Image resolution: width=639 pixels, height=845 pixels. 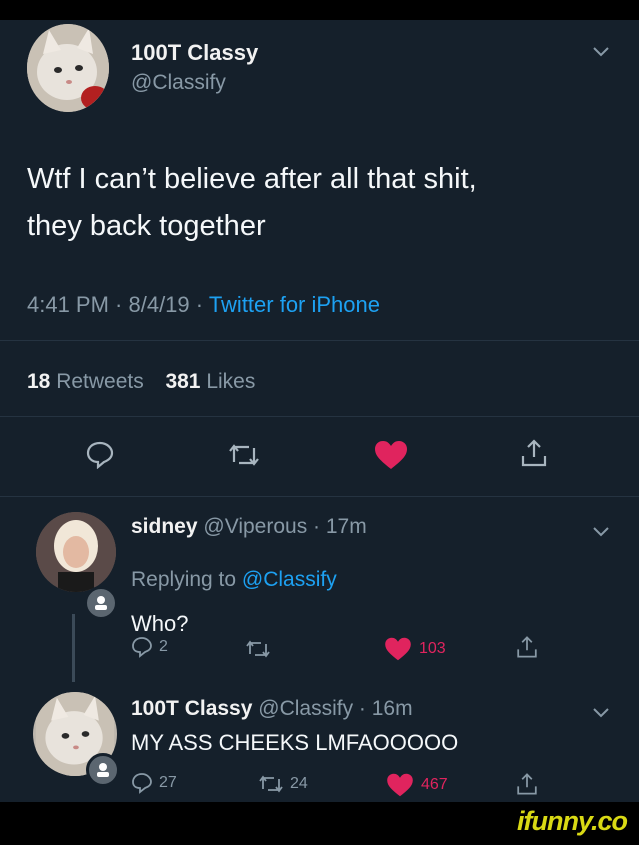 What do you see at coordinates (118, 304) in the screenshot?
I see `tweet-timestamp: 4:41 PM · 8/4/19 ·` at bounding box center [118, 304].